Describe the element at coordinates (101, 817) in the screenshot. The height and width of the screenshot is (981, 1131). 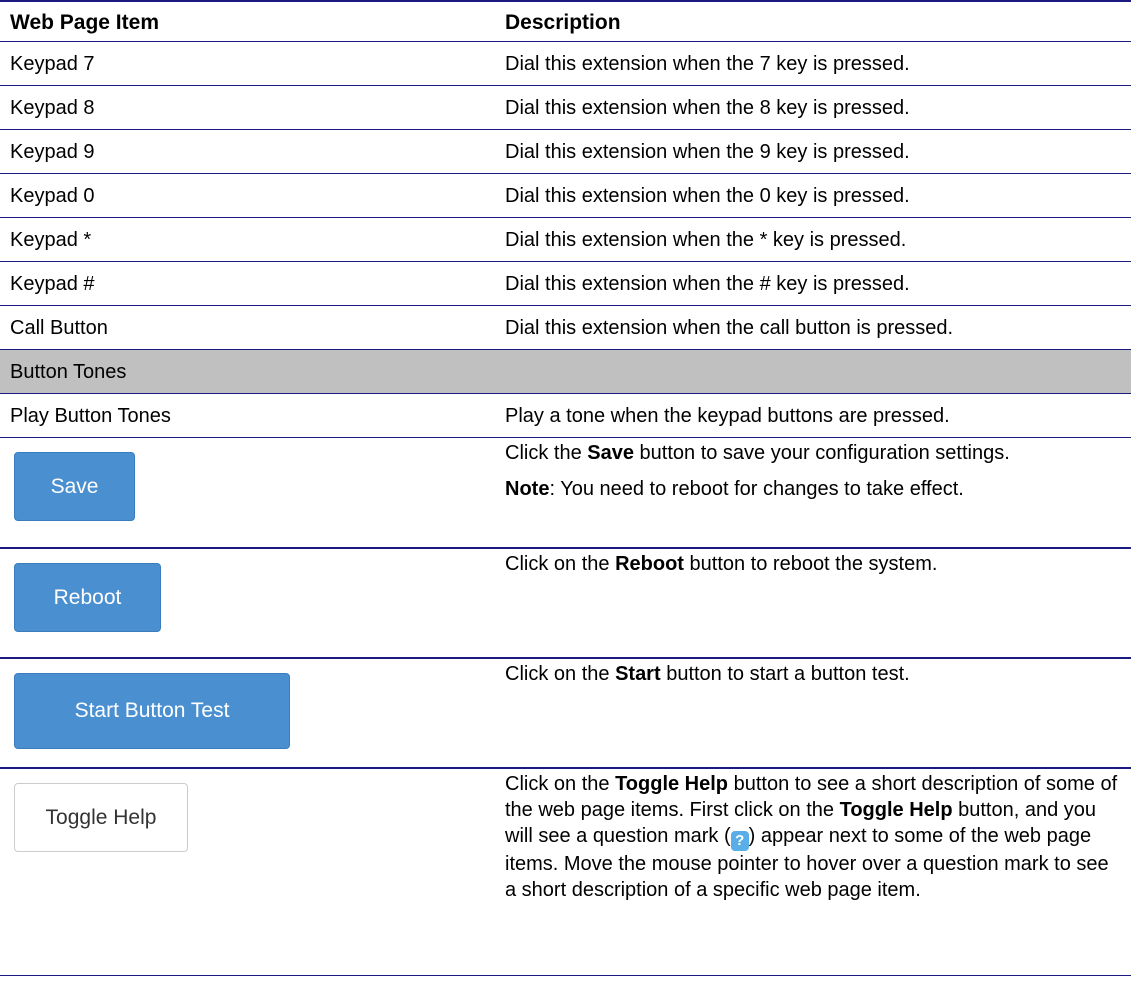
I see `toggle-help-button: Toggle Help` at that location.